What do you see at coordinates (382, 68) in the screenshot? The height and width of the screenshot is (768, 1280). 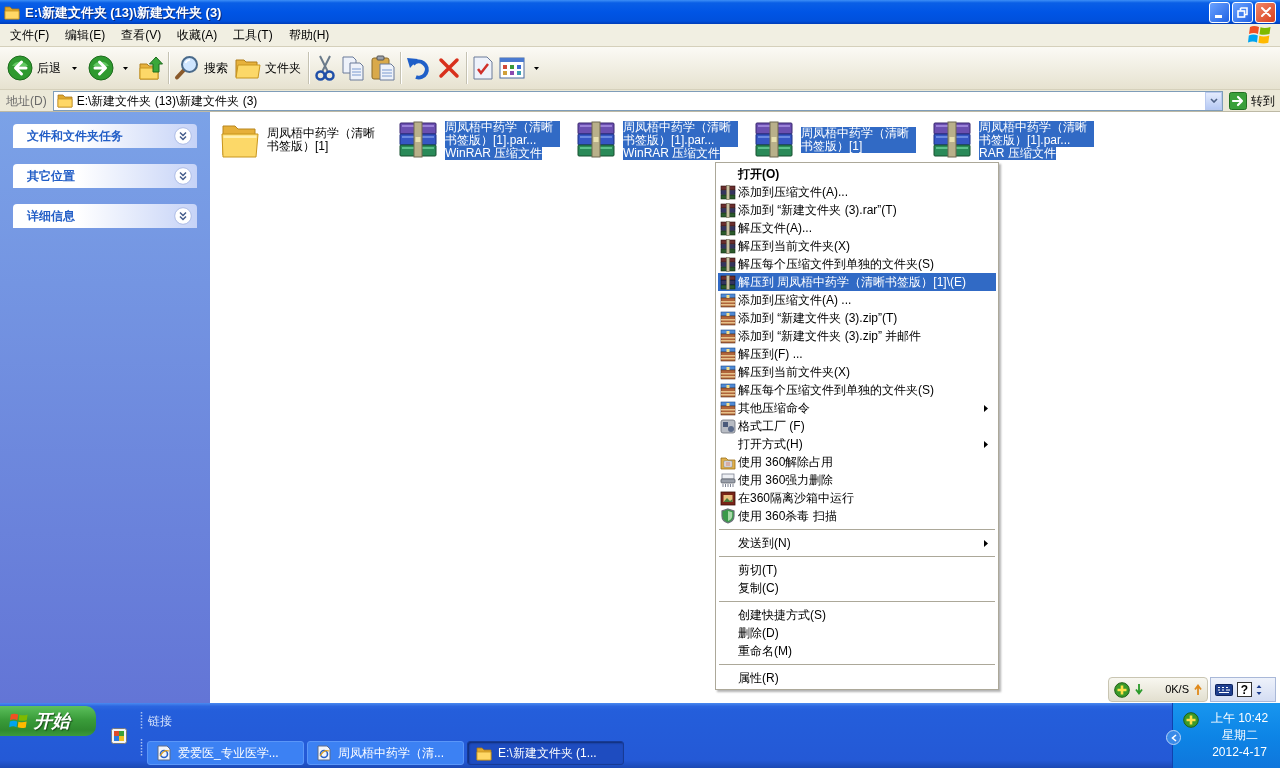 I see `clipboard-icon` at bounding box center [382, 68].